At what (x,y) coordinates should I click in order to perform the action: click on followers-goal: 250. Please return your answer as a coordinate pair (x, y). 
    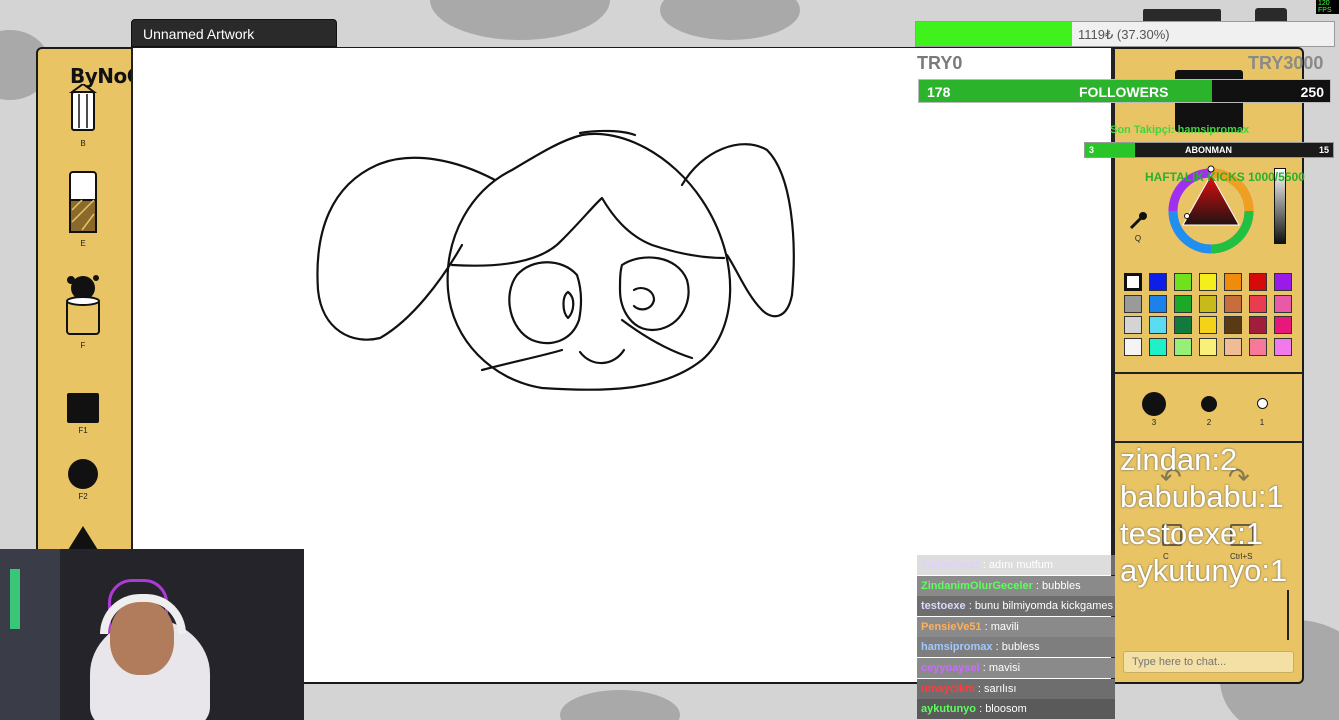
    Looking at the image, I should click on (1312, 92).